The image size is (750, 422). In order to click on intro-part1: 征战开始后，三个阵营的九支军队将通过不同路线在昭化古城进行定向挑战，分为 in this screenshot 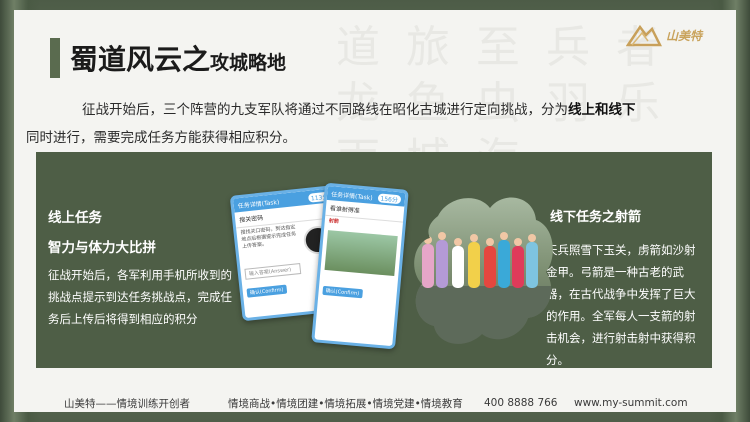, I will do `click(325, 110)`.